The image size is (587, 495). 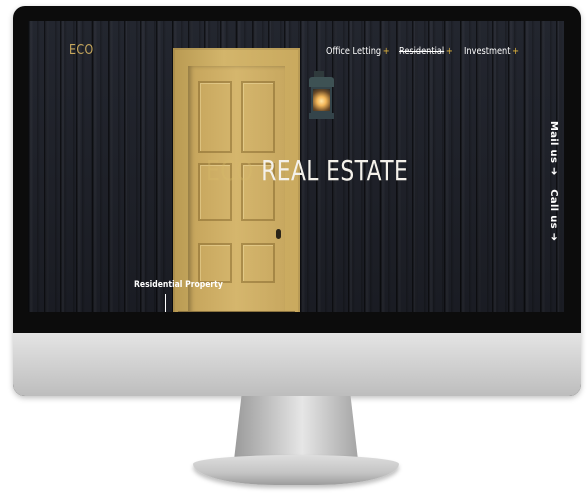 What do you see at coordinates (422, 51) in the screenshot?
I see `nav-label: Residential` at bounding box center [422, 51].